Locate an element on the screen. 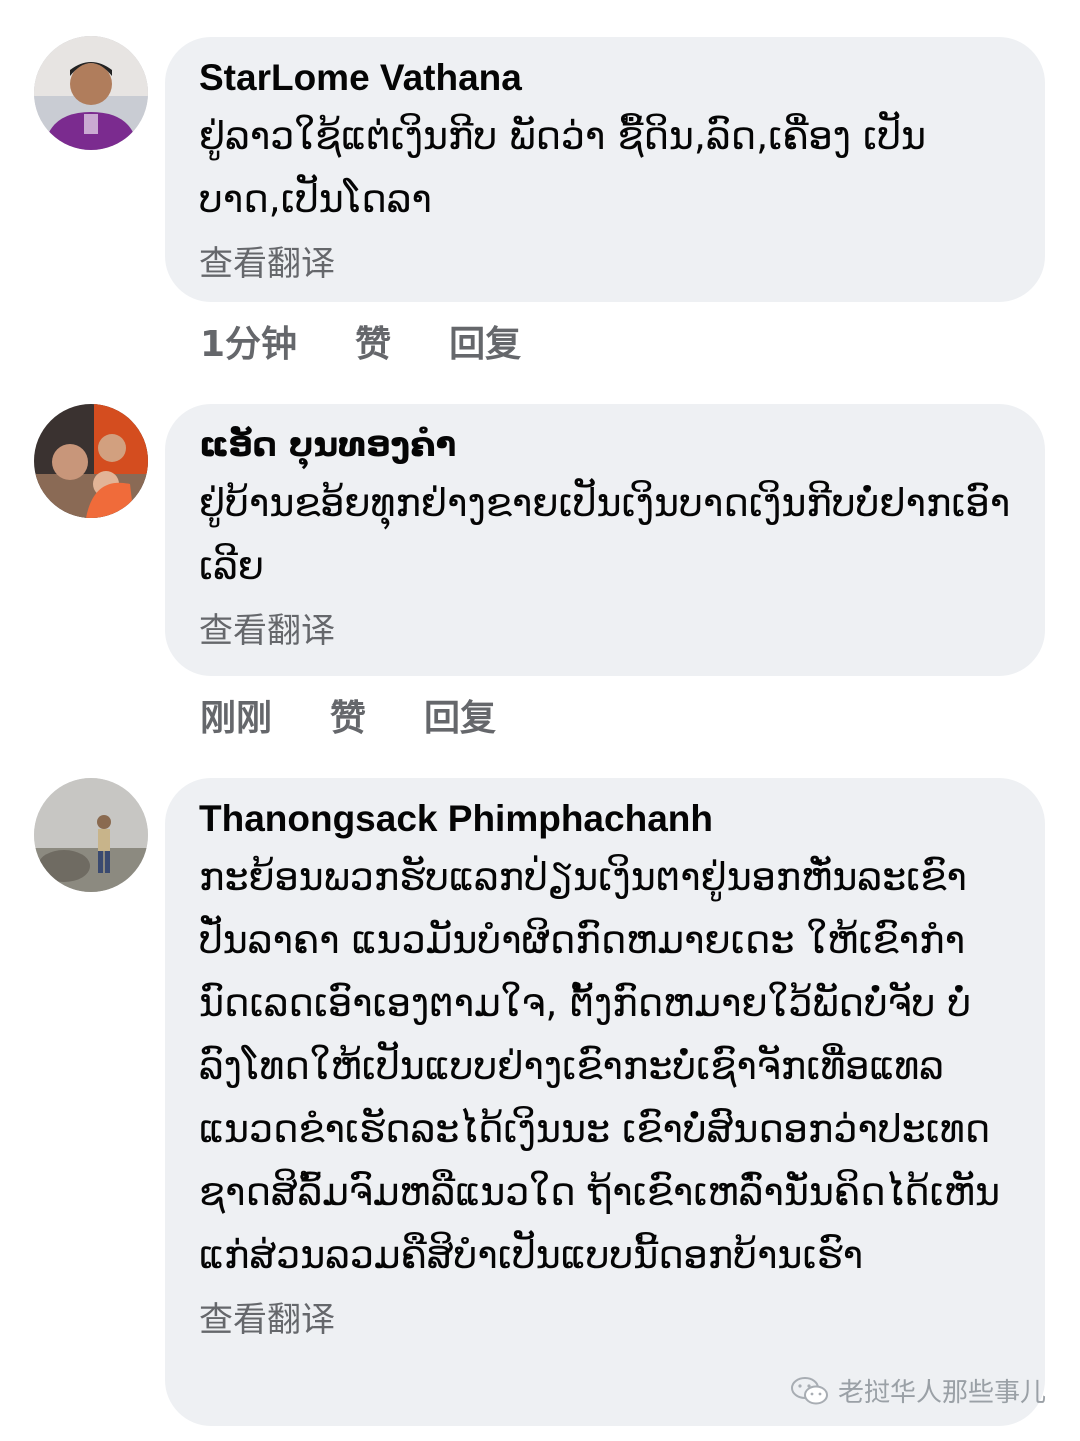 This screenshot has height=1441, width=1080. comment-timestamp: 刚刚 is located at coordinates (236, 718).